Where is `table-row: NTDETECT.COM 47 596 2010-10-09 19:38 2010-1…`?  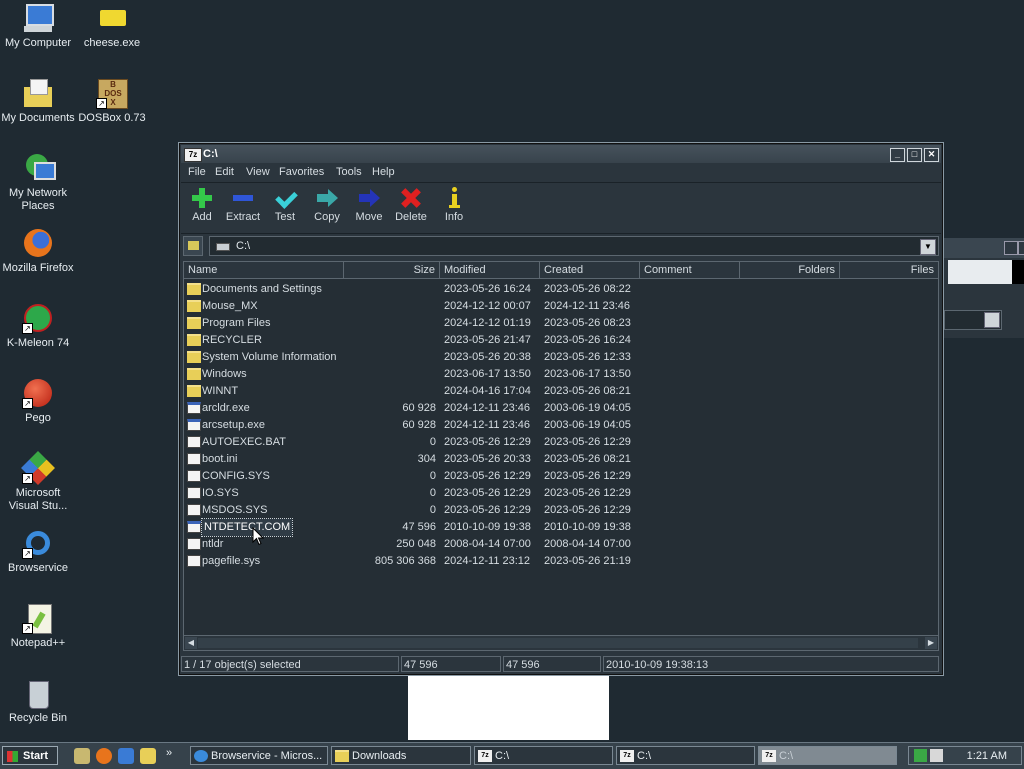
table-row: NTDETECT.COM 47 596 2010-10-09 19:38 2010-1… is located at coordinates (561, 527).